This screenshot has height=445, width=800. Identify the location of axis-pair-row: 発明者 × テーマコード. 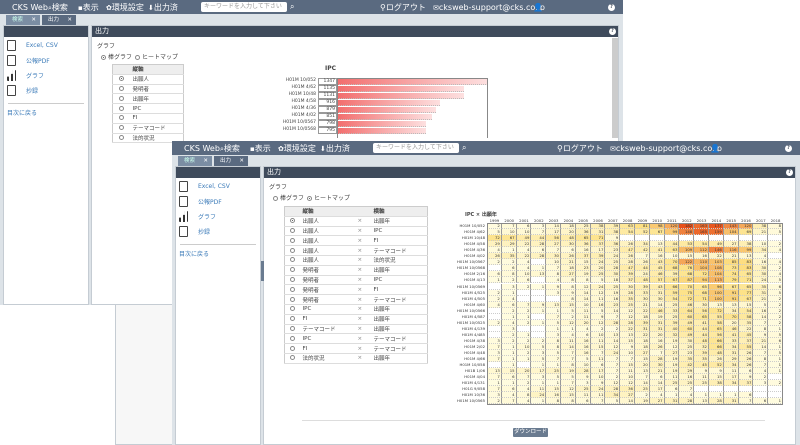
(356, 299).